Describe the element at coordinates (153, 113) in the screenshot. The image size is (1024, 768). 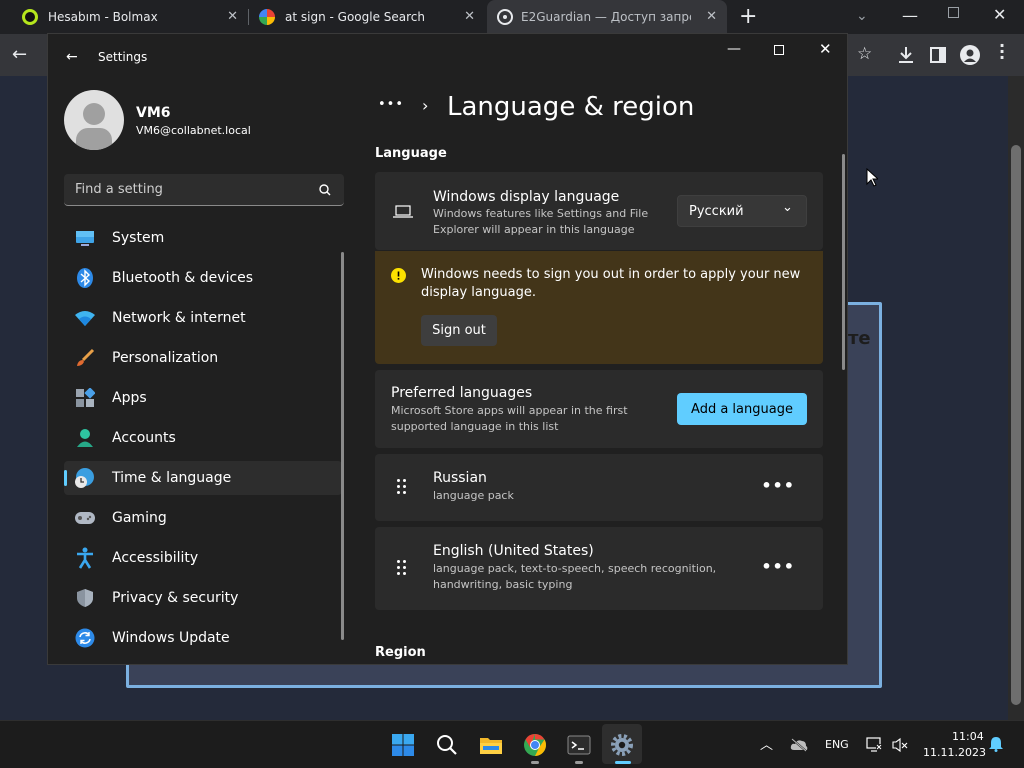
I see `user-name: VM6` at that location.